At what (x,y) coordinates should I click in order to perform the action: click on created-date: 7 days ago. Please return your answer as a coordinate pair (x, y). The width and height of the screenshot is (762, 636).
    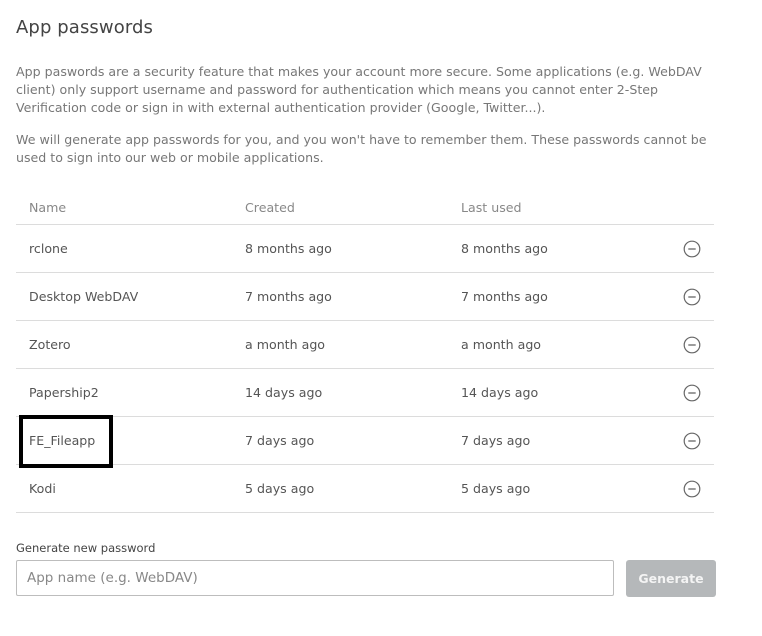
    Looking at the image, I should click on (280, 440).